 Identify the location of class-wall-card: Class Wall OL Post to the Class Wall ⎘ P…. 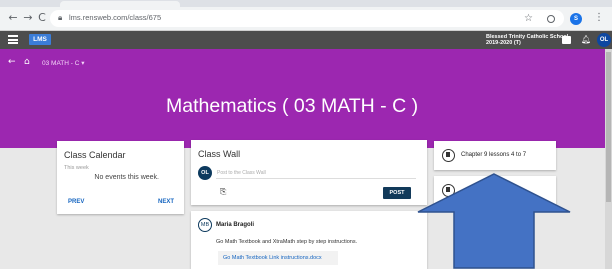
(309, 172).